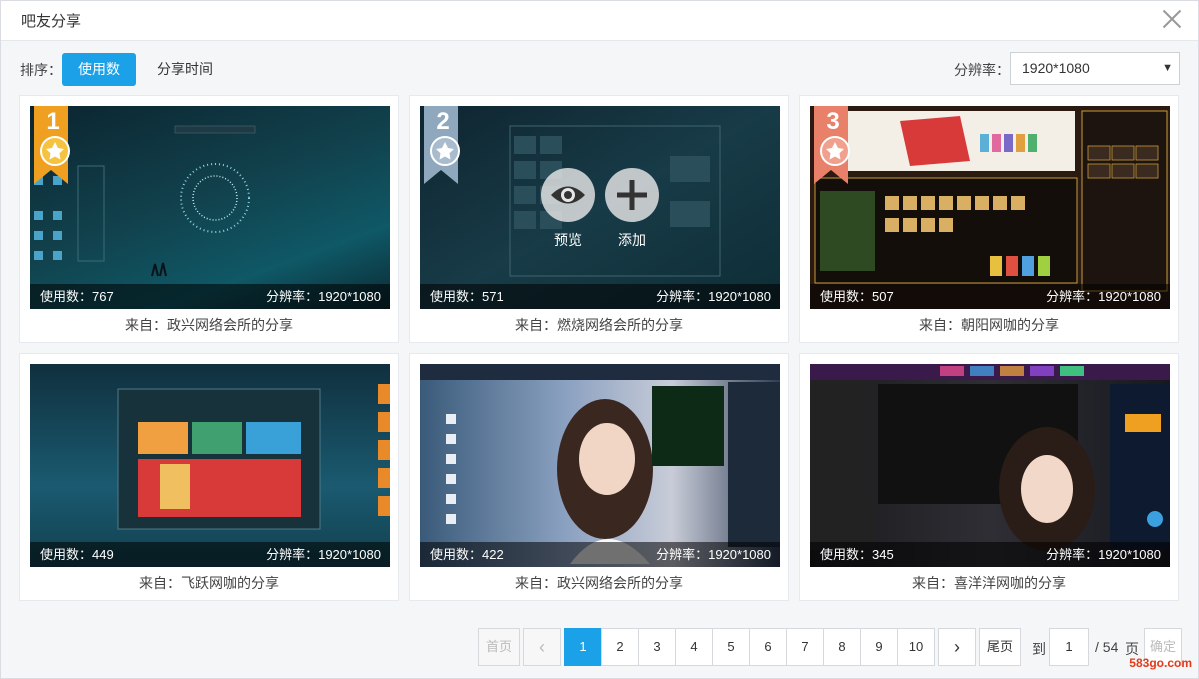  I want to click on plus-icon, so click(632, 195).